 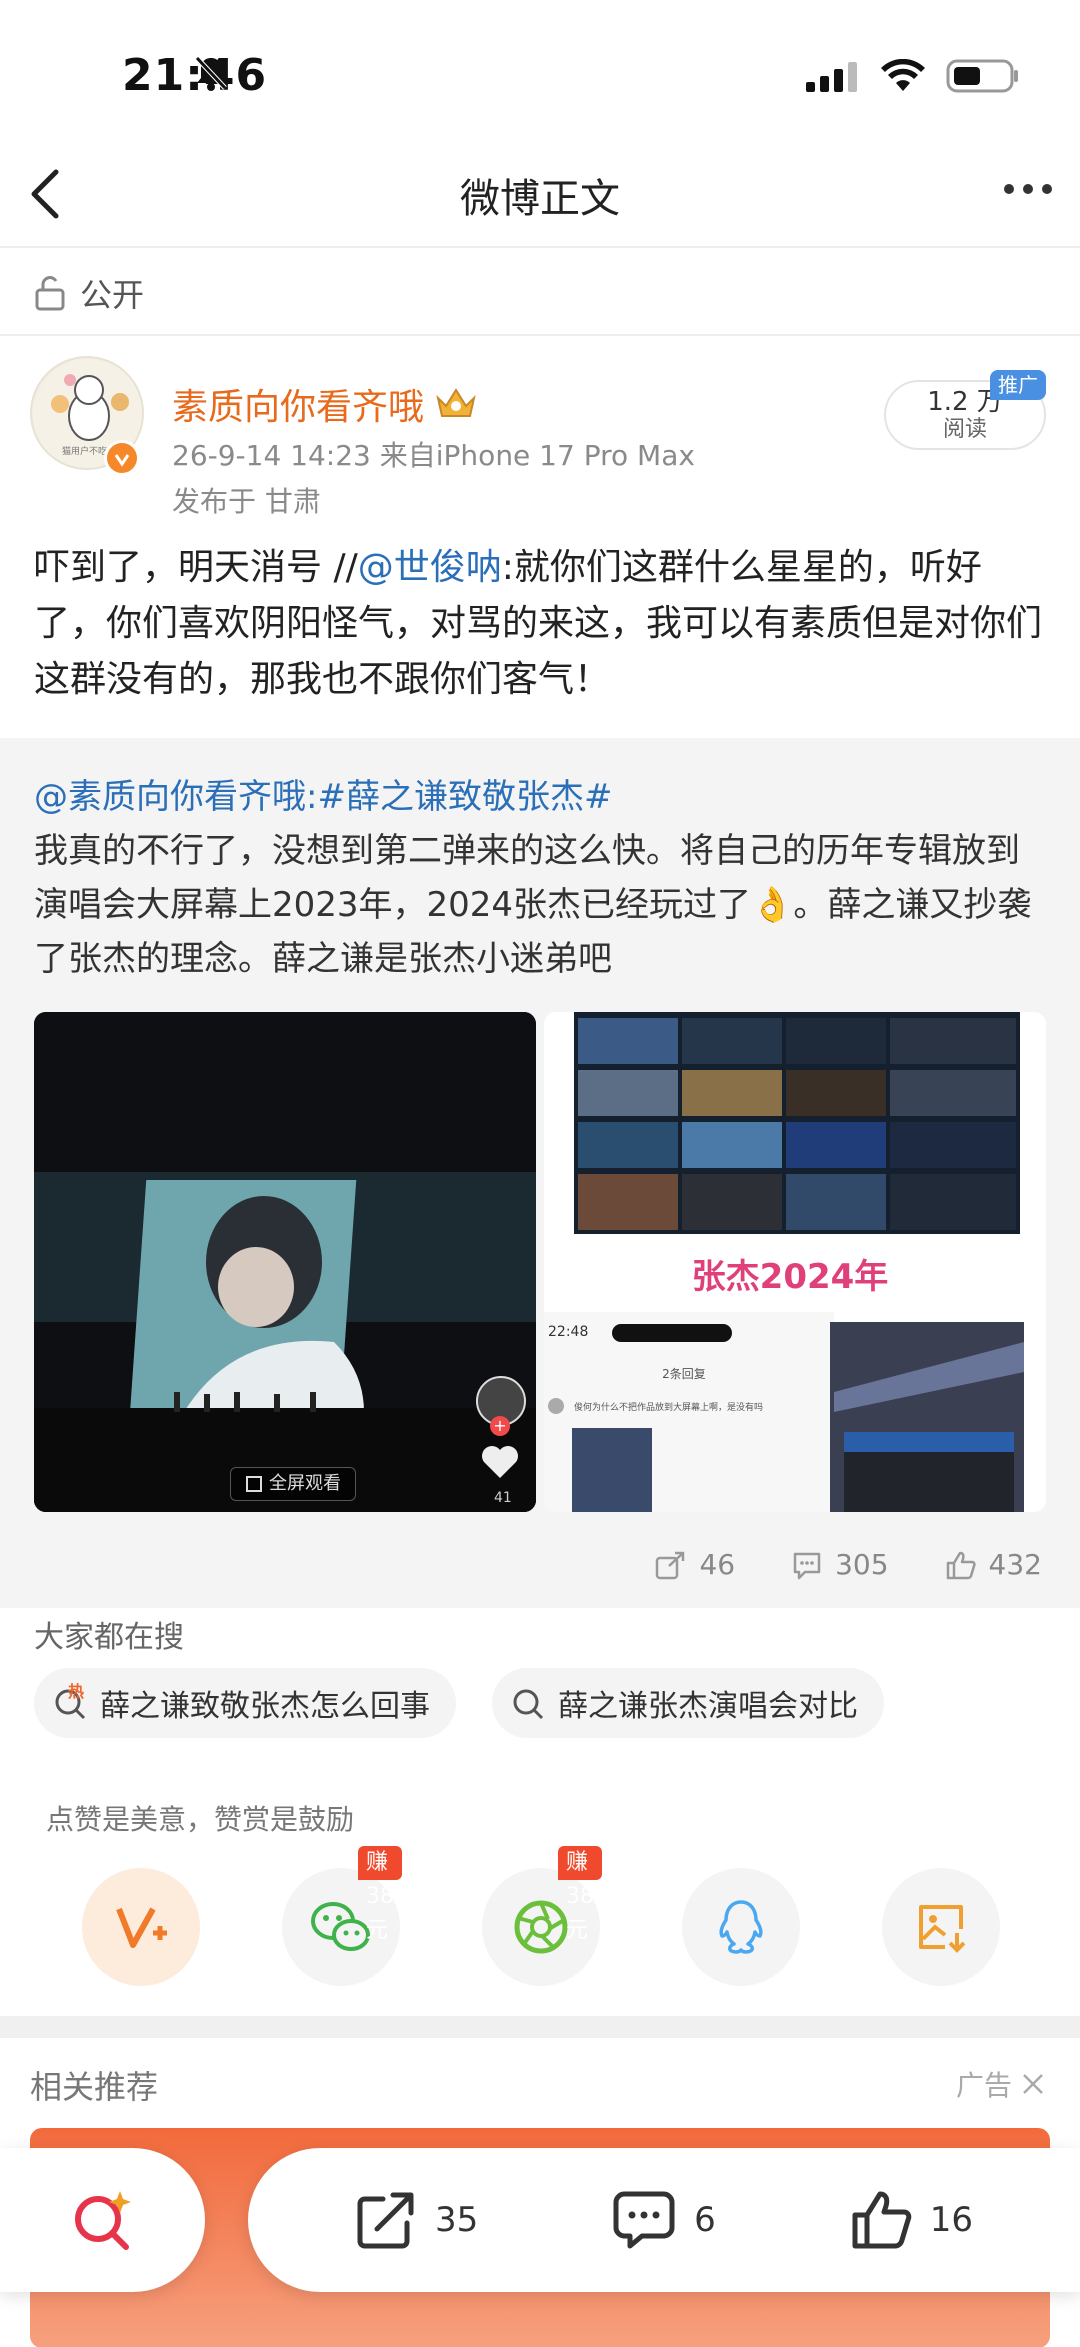 I want to click on collage-image: 张杰2024年 22:48 2条回复 俊何为什么不把作品放到大屏幕上啊，是没有吗, so click(x=795, y=1262).